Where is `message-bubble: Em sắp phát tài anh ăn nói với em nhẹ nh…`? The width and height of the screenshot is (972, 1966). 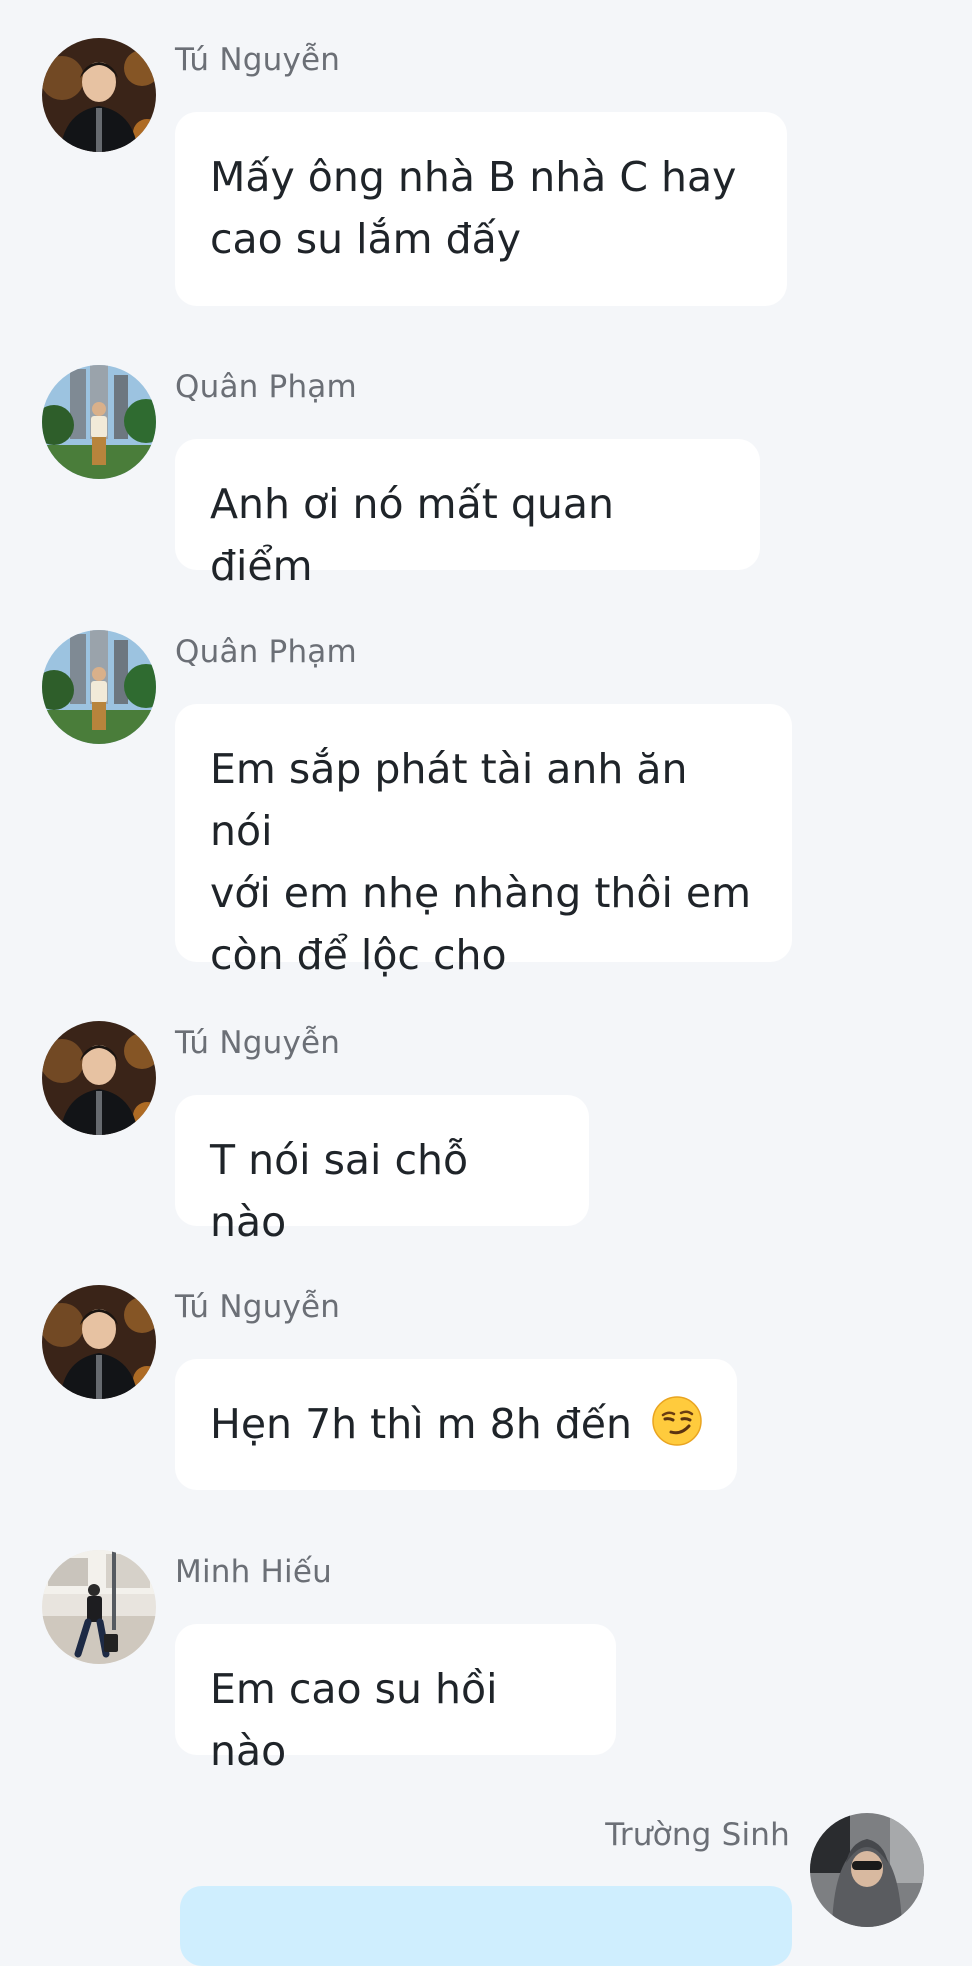 message-bubble: Em sắp phát tài anh ăn nói với em nhẹ nh… is located at coordinates (483, 841).